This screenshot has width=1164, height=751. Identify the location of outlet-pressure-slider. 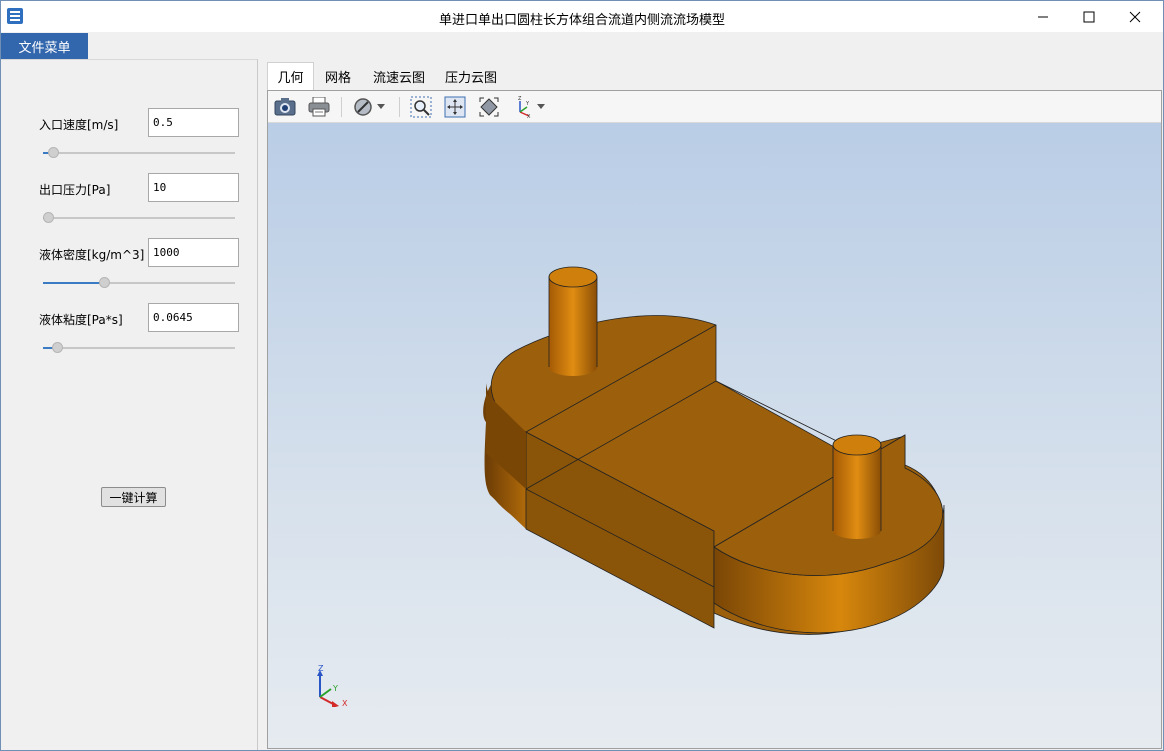
(139, 218).